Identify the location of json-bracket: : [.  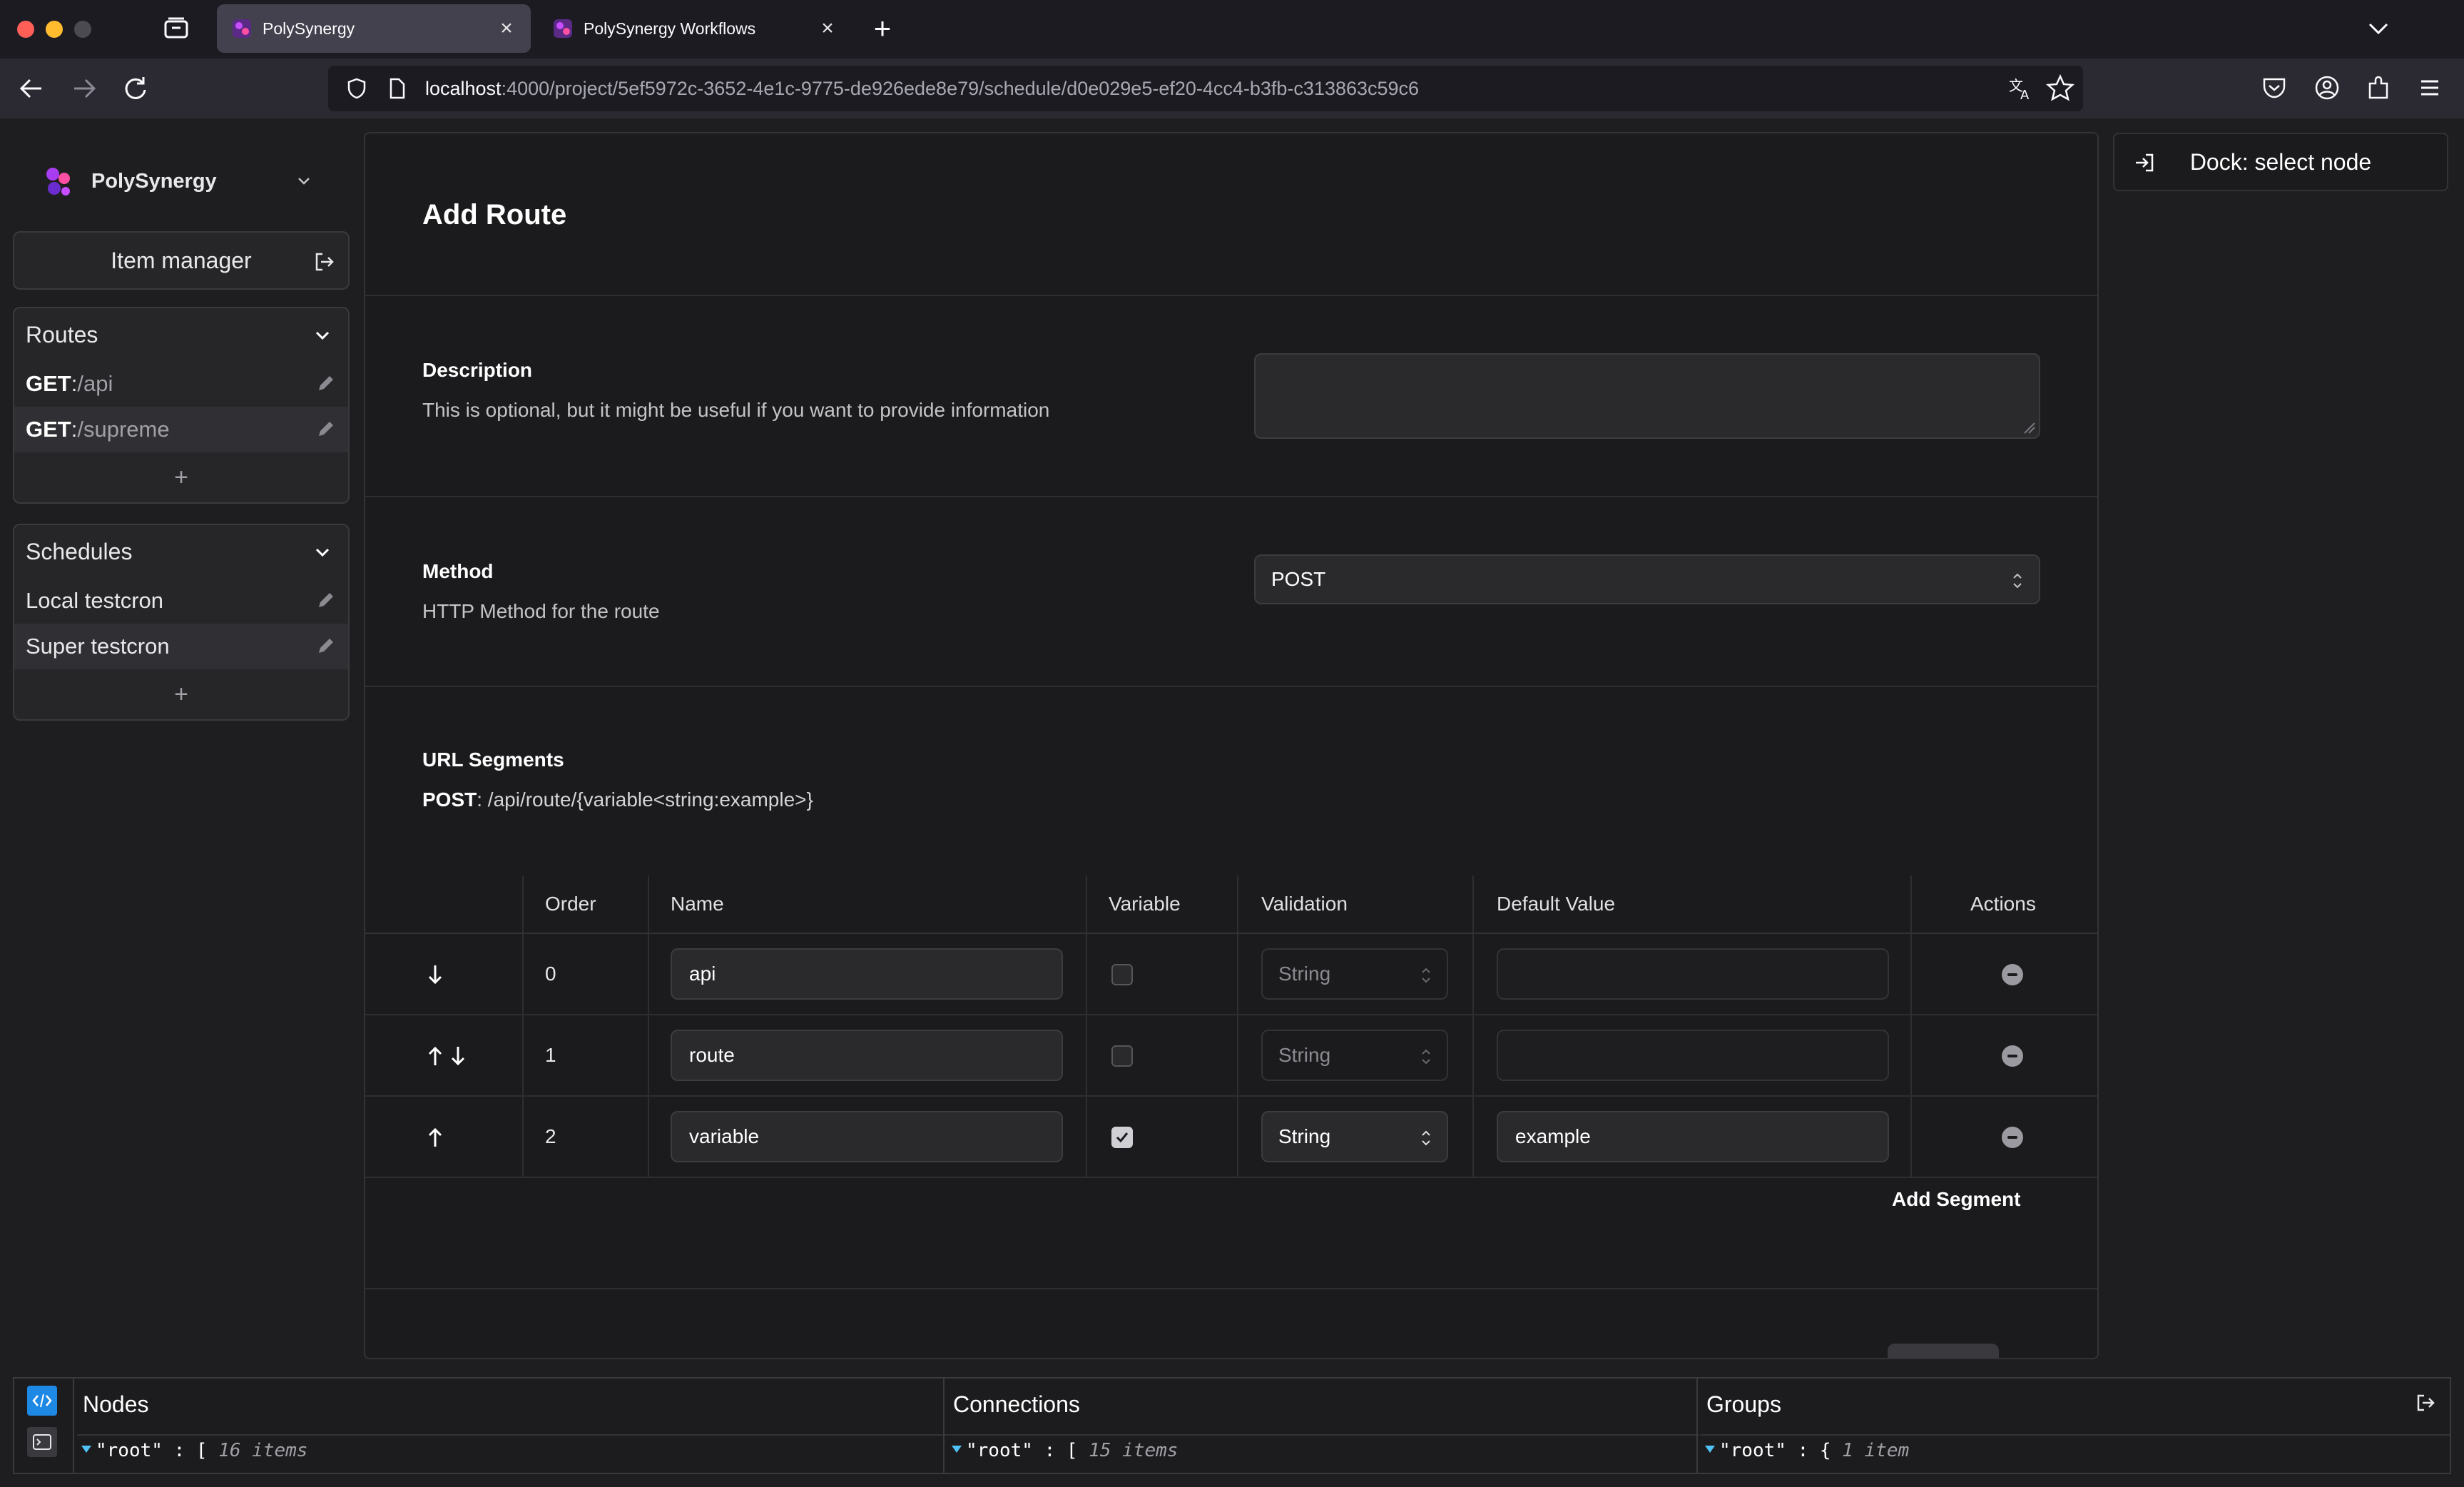
(1061, 1450).